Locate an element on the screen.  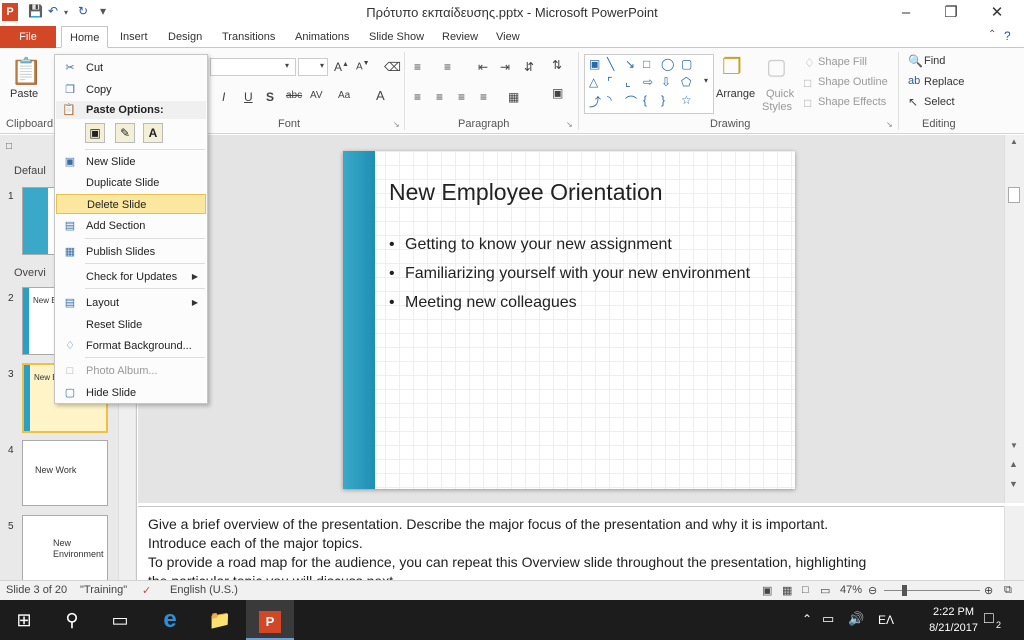
menu-item-hide-slide: ▢ Hide Slide is located at coordinates (131, 393).